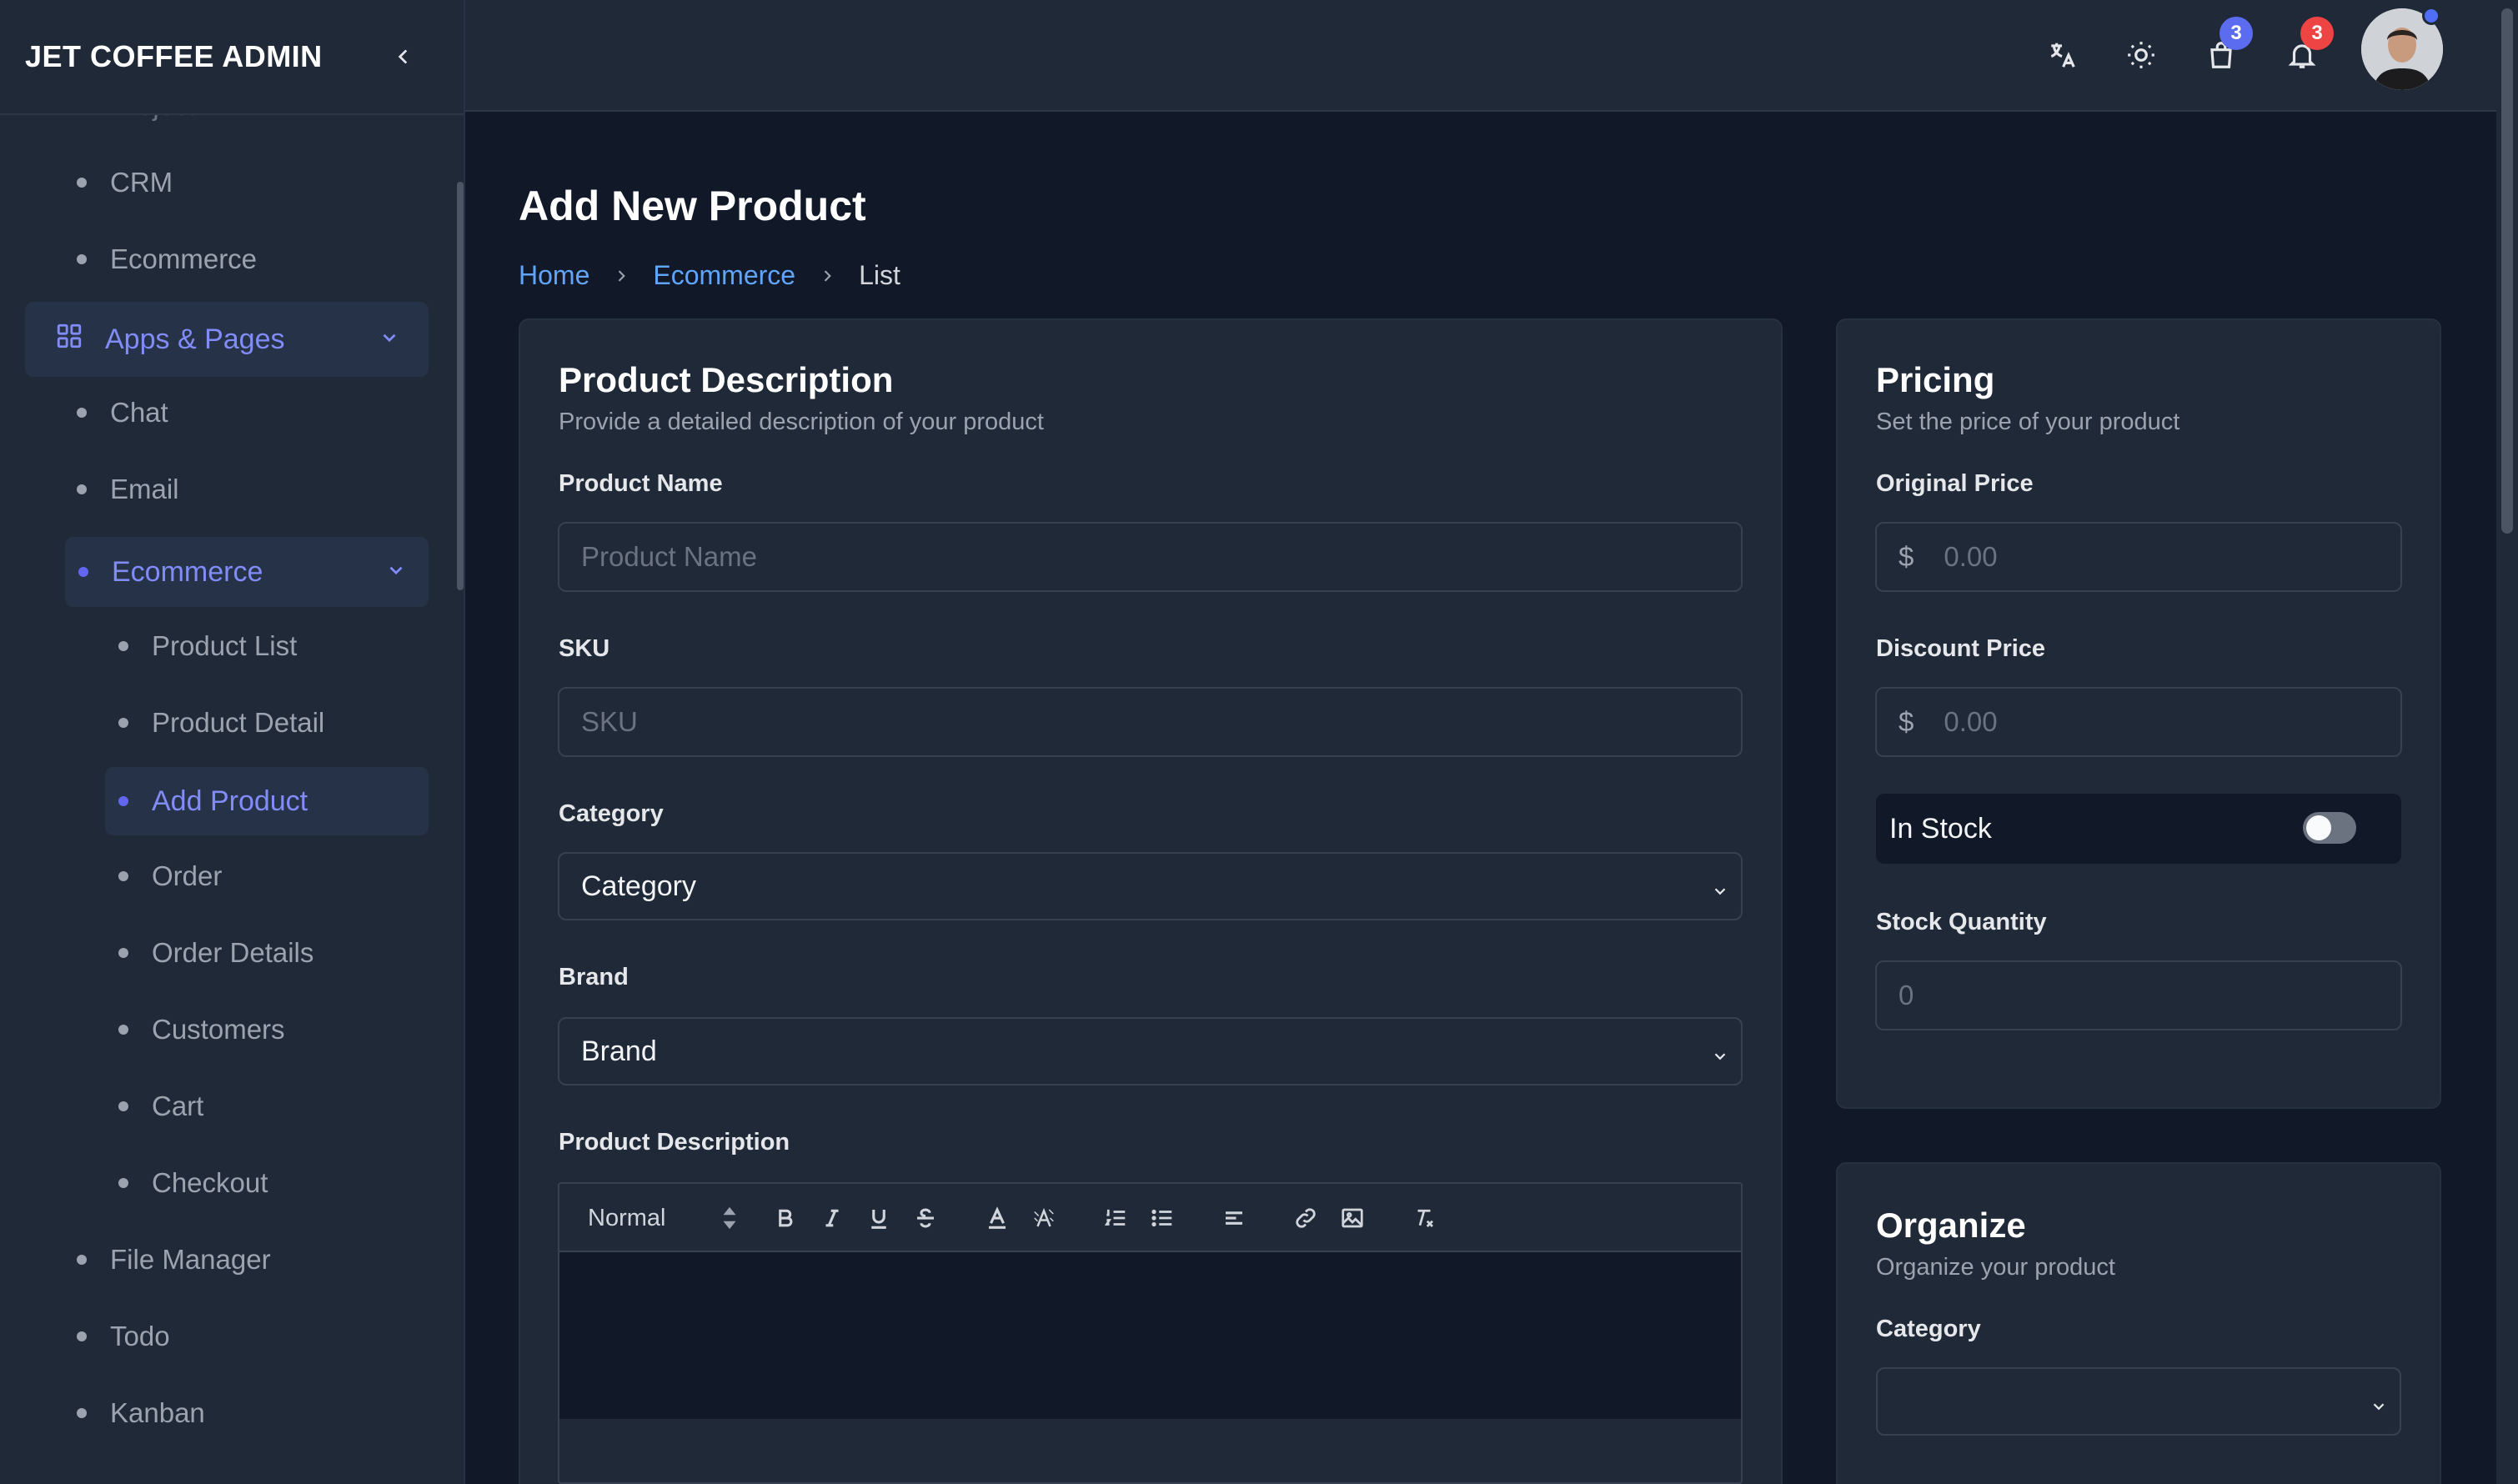  I want to click on link-icon, so click(1306, 1218).